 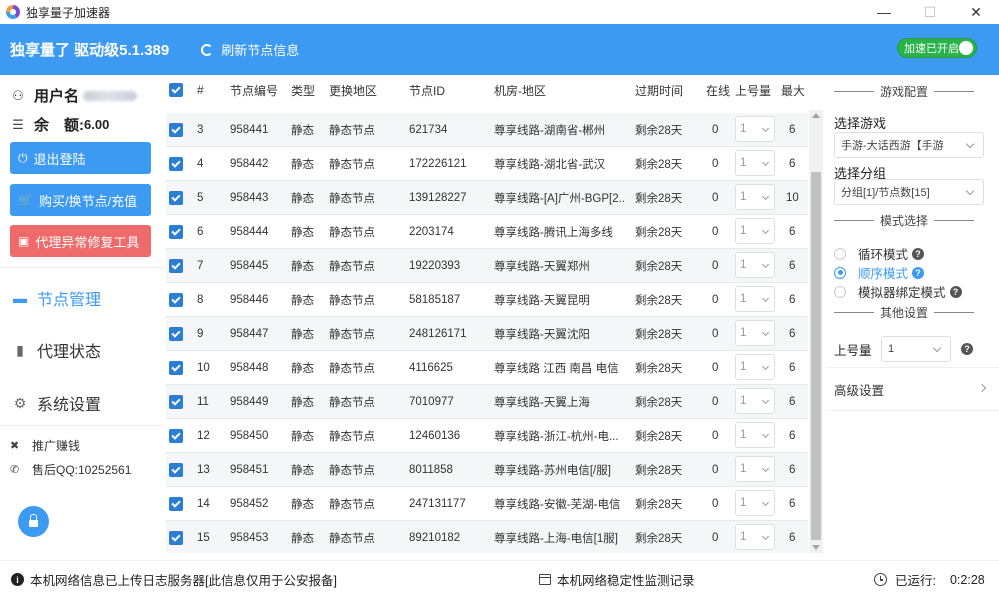 I want to click on lock-button, so click(x=33, y=521).